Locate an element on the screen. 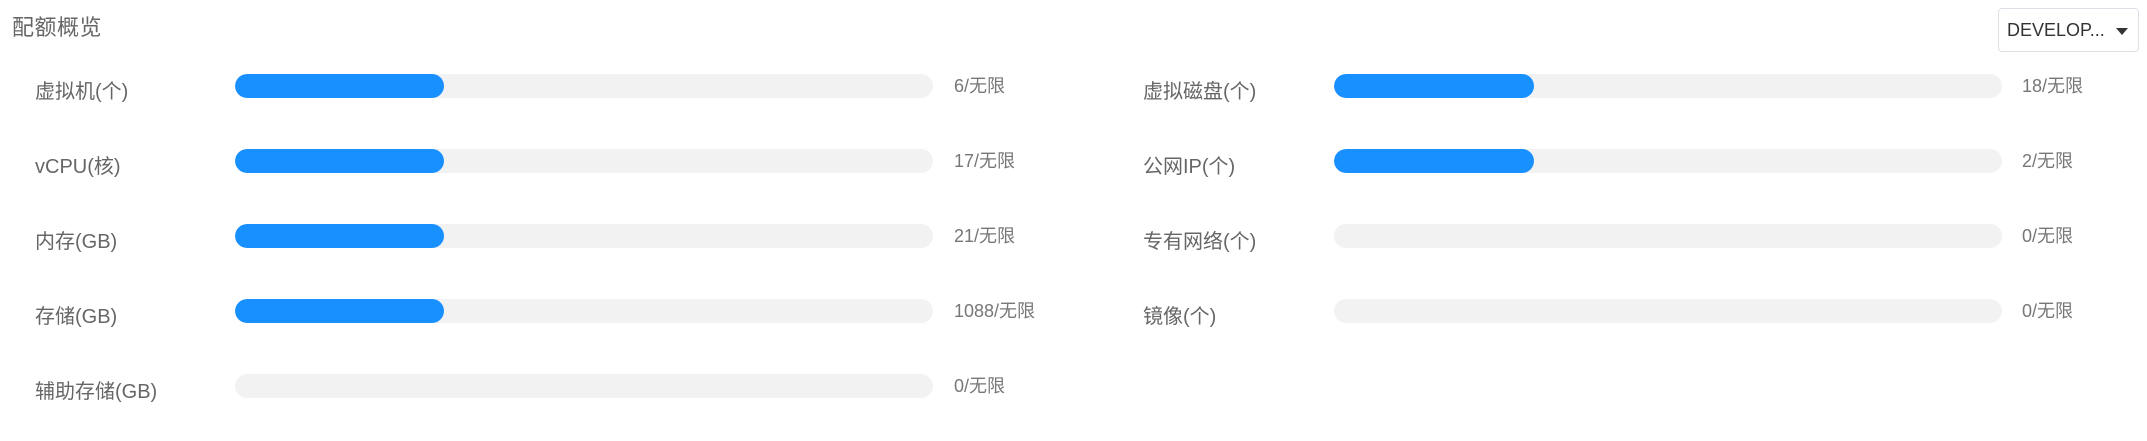 The height and width of the screenshot is (441, 2147). quota-label: 公网IP(个) is located at coordinates (1189, 167).